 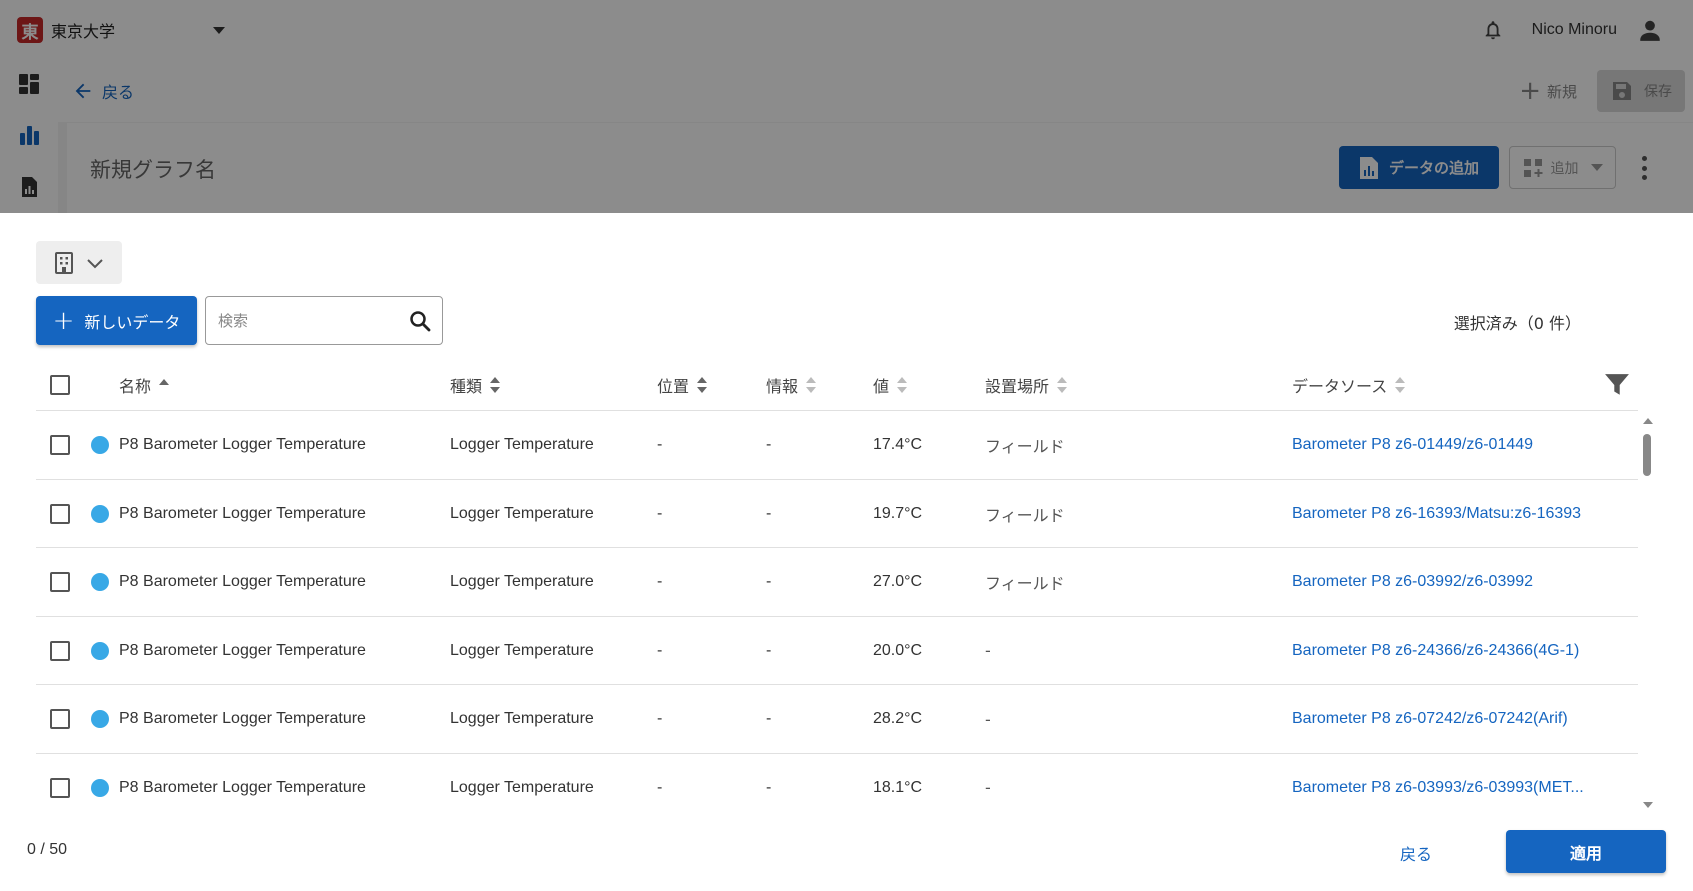 I want to click on column-header-source: データソース, so click(x=1349, y=384).